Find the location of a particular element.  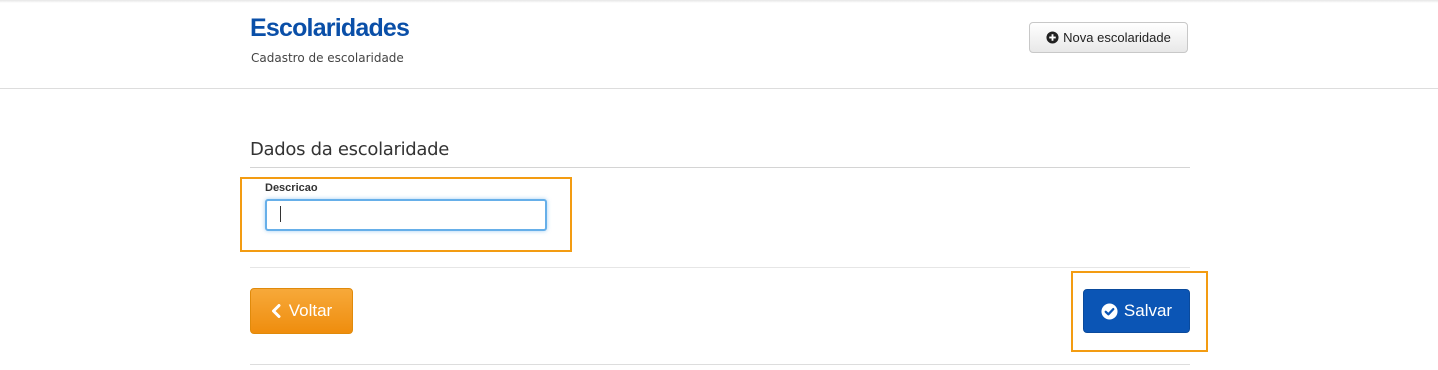

chevron-left-icon is located at coordinates (276, 311).